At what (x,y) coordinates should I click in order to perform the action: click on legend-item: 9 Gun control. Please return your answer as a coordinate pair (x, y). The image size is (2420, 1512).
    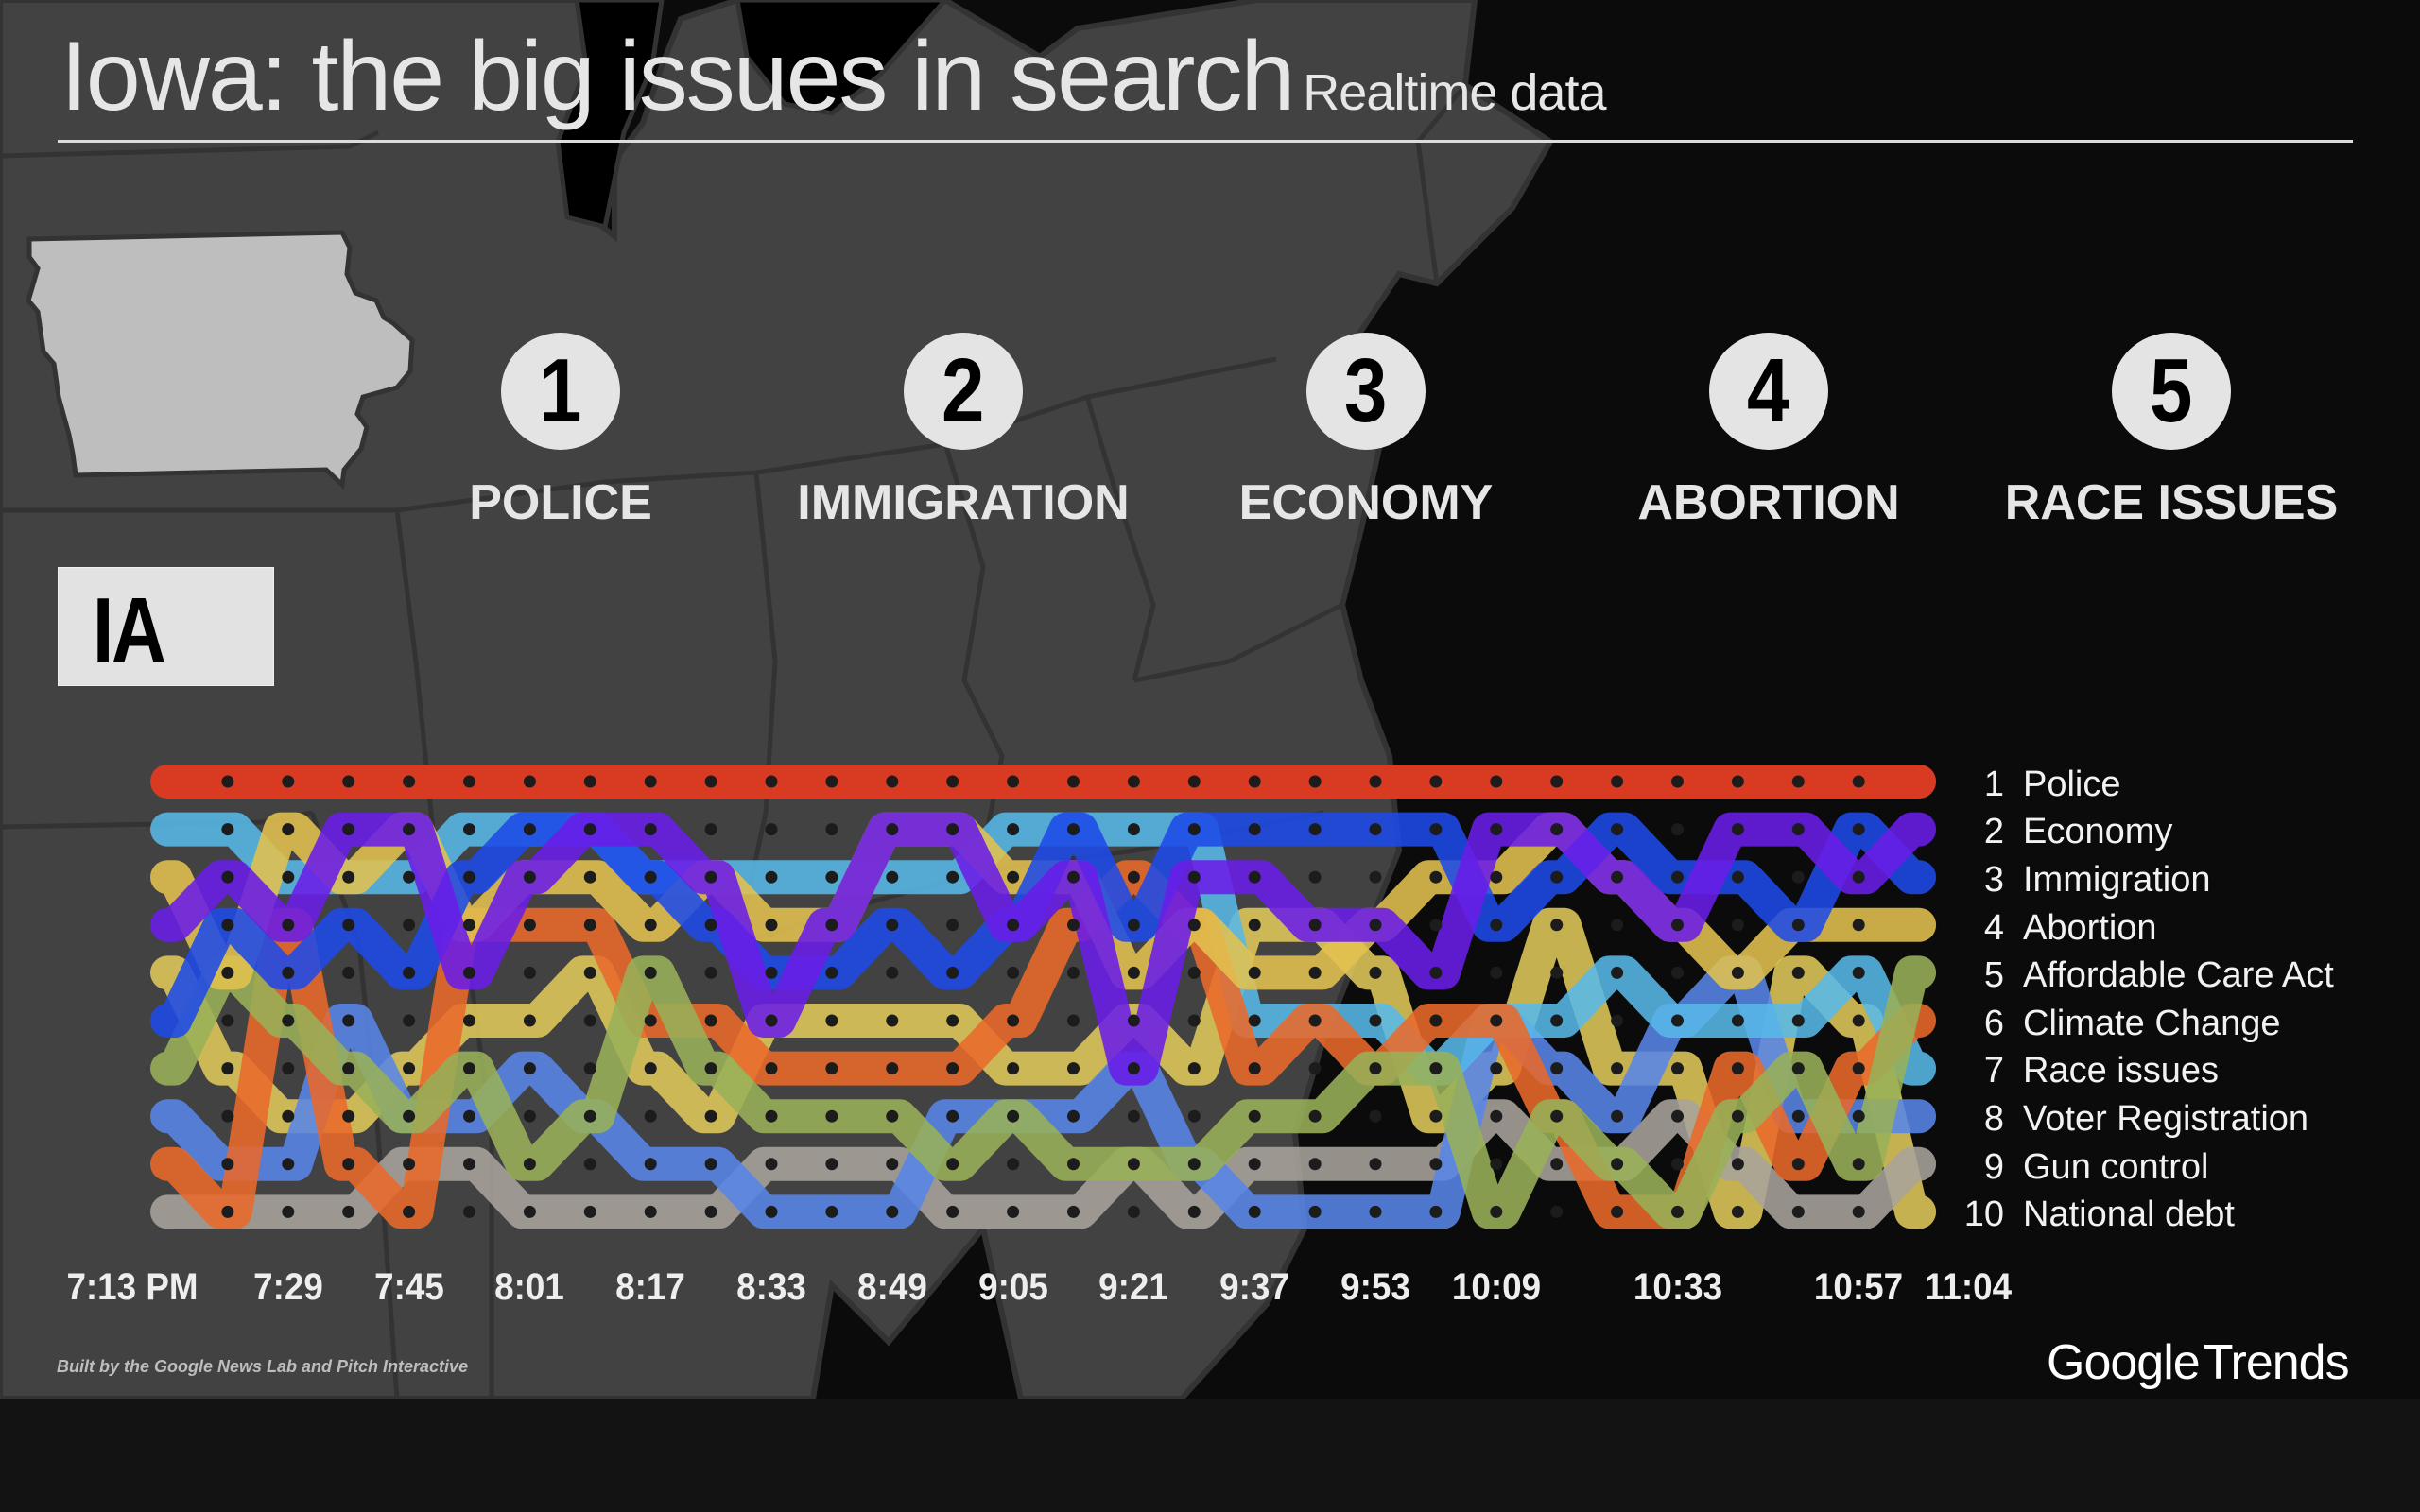
    Looking at the image, I should click on (2145, 1167).